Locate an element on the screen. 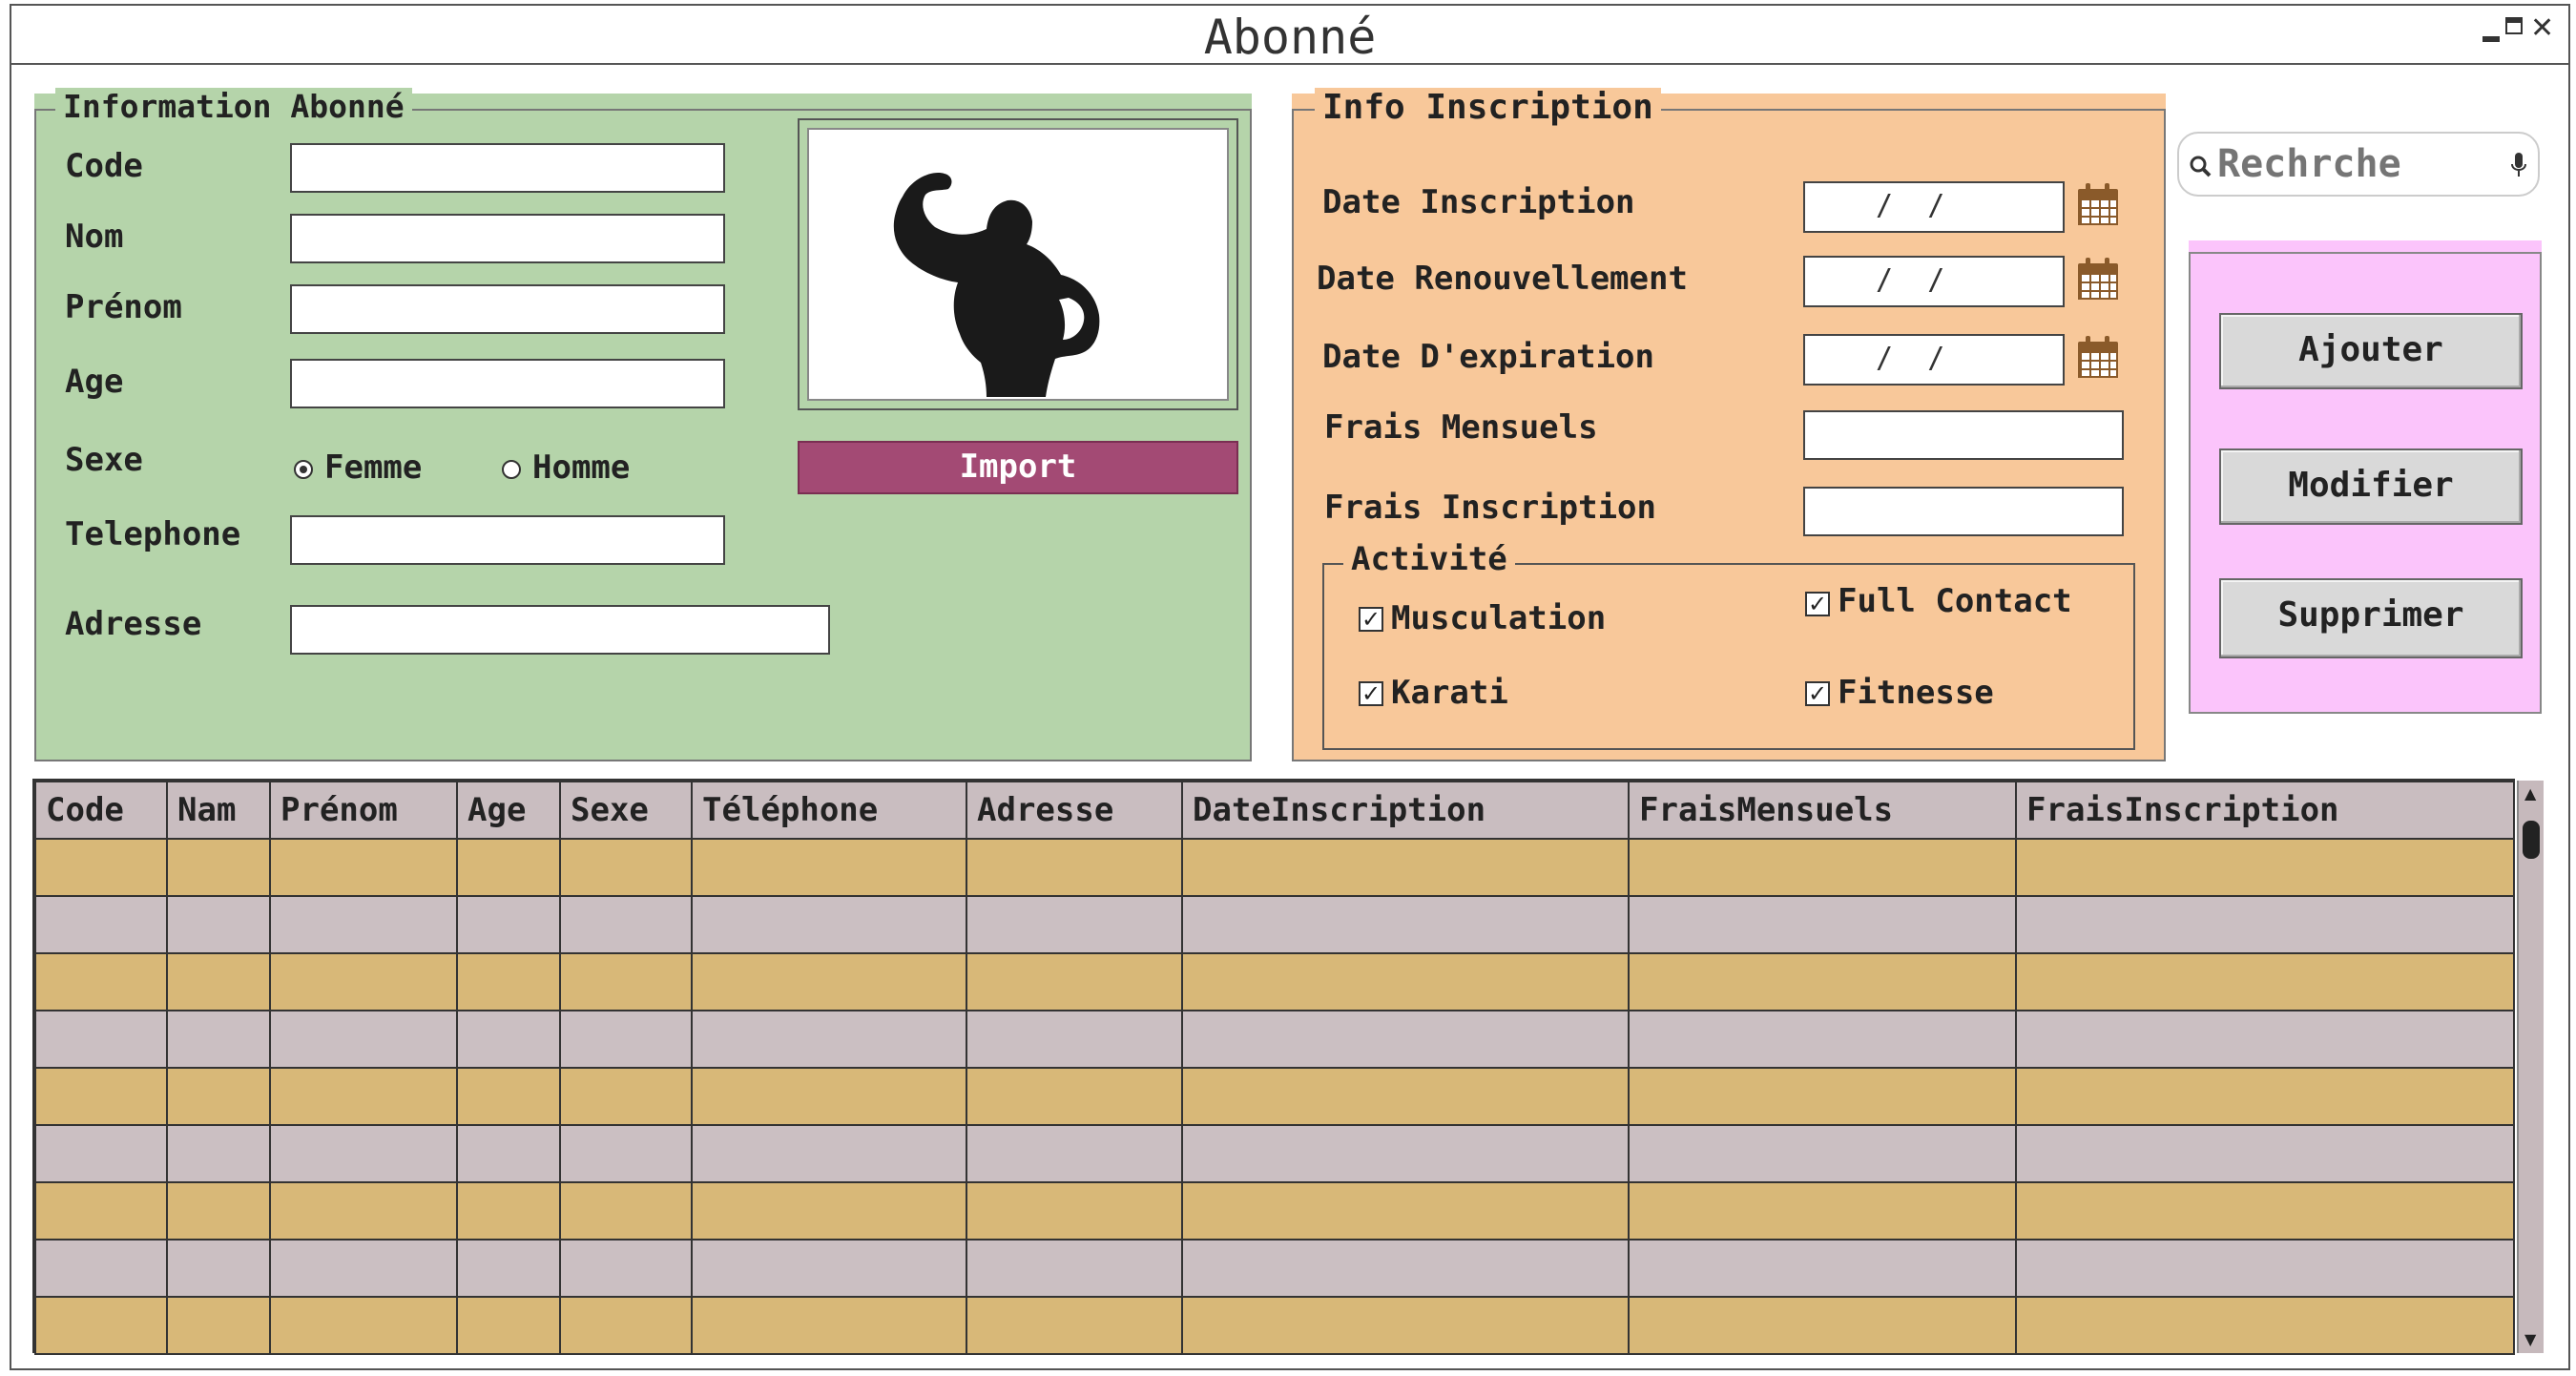 The width and height of the screenshot is (2576, 1376). scroll-down-icon: ▼ is located at coordinates (2530, 1339).